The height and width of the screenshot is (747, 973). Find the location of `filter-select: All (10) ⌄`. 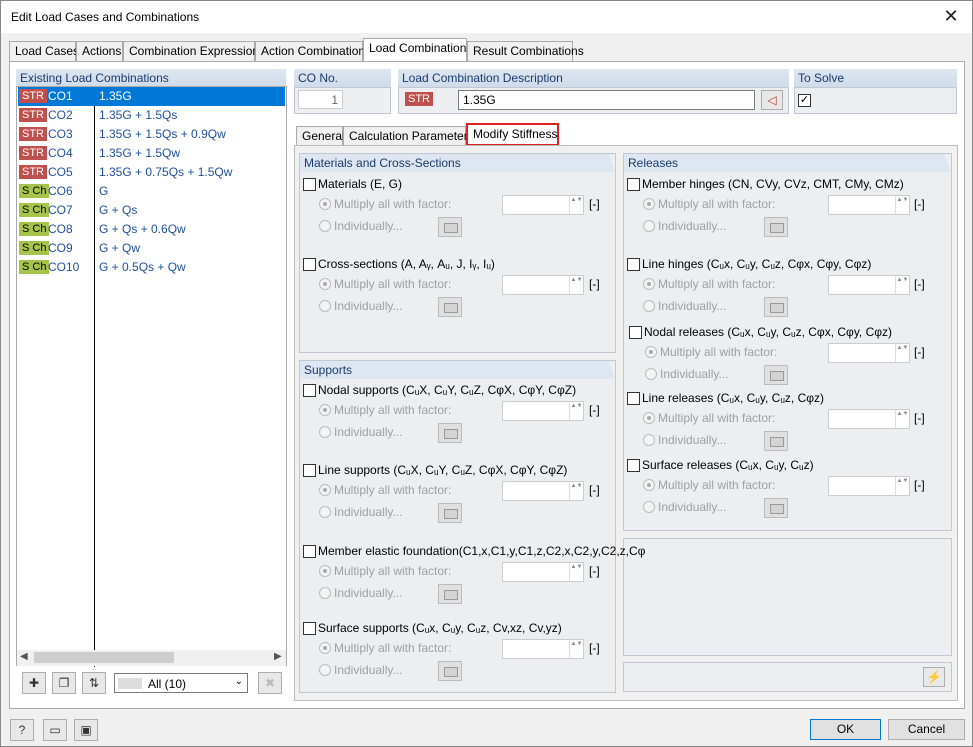

filter-select: All (10) ⌄ is located at coordinates (181, 683).